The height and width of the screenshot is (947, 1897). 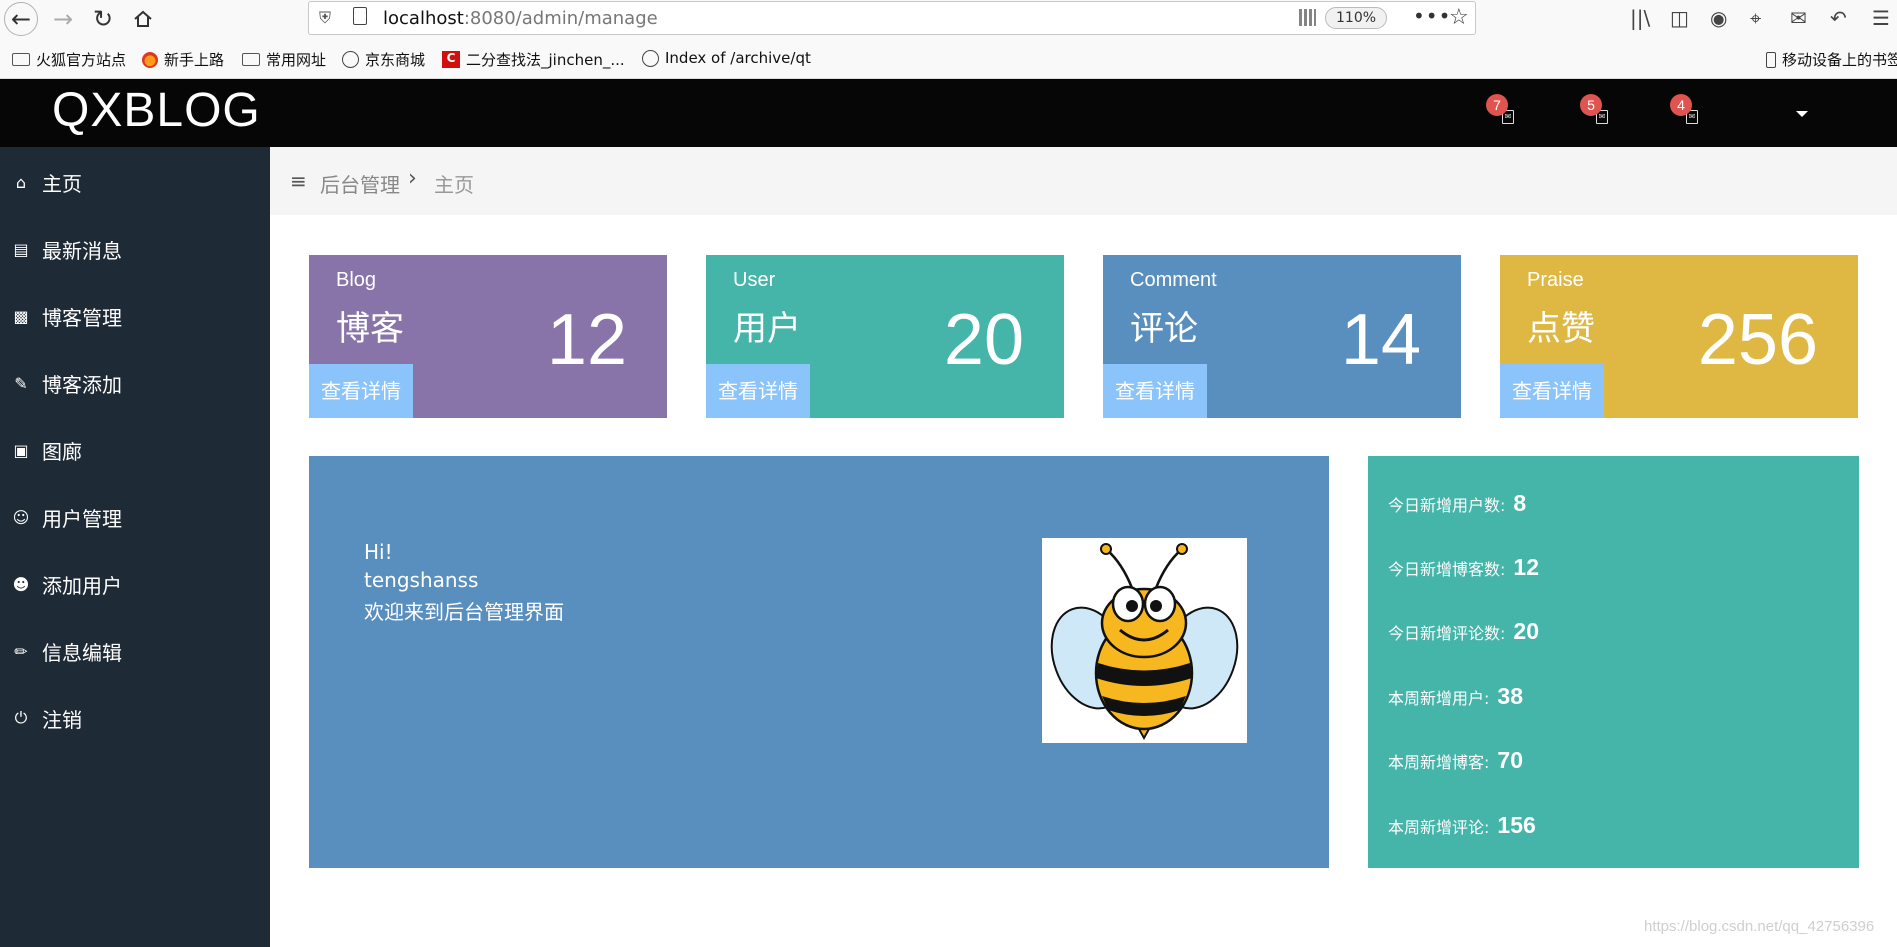 What do you see at coordinates (135, 718) in the screenshot?
I see `sidebar-item-logout: ⏻ 注销` at bounding box center [135, 718].